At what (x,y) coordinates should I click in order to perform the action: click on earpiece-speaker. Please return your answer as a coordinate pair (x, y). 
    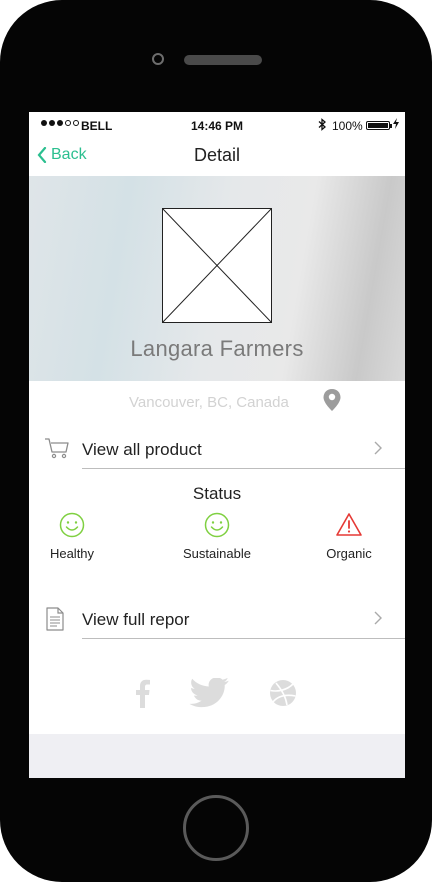
    Looking at the image, I should click on (223, 60).